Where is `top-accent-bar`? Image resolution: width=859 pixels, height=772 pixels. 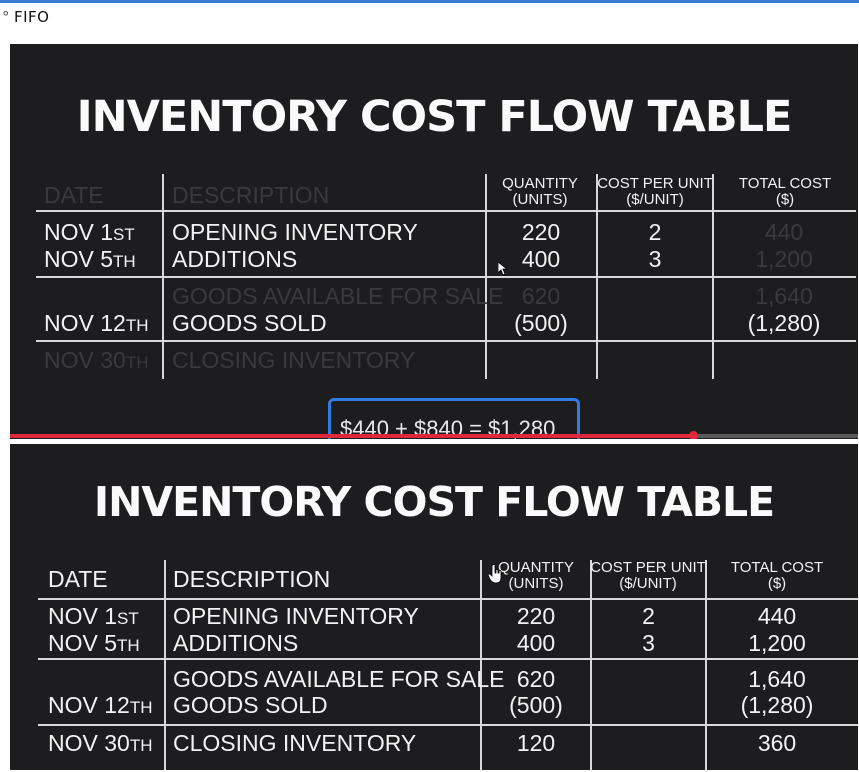 top-accent-bar is located at coordinates (429, 1).